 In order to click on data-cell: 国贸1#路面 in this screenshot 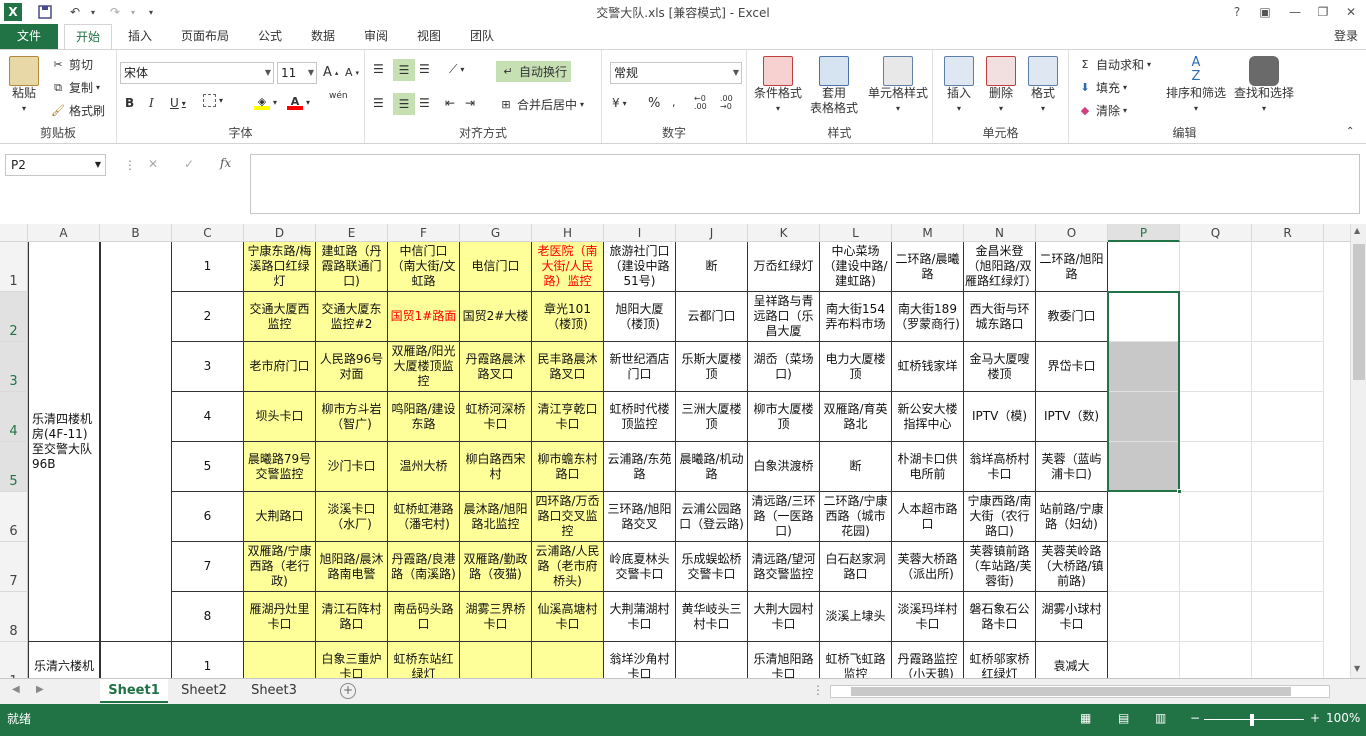, I will do `click(424, 317)`.